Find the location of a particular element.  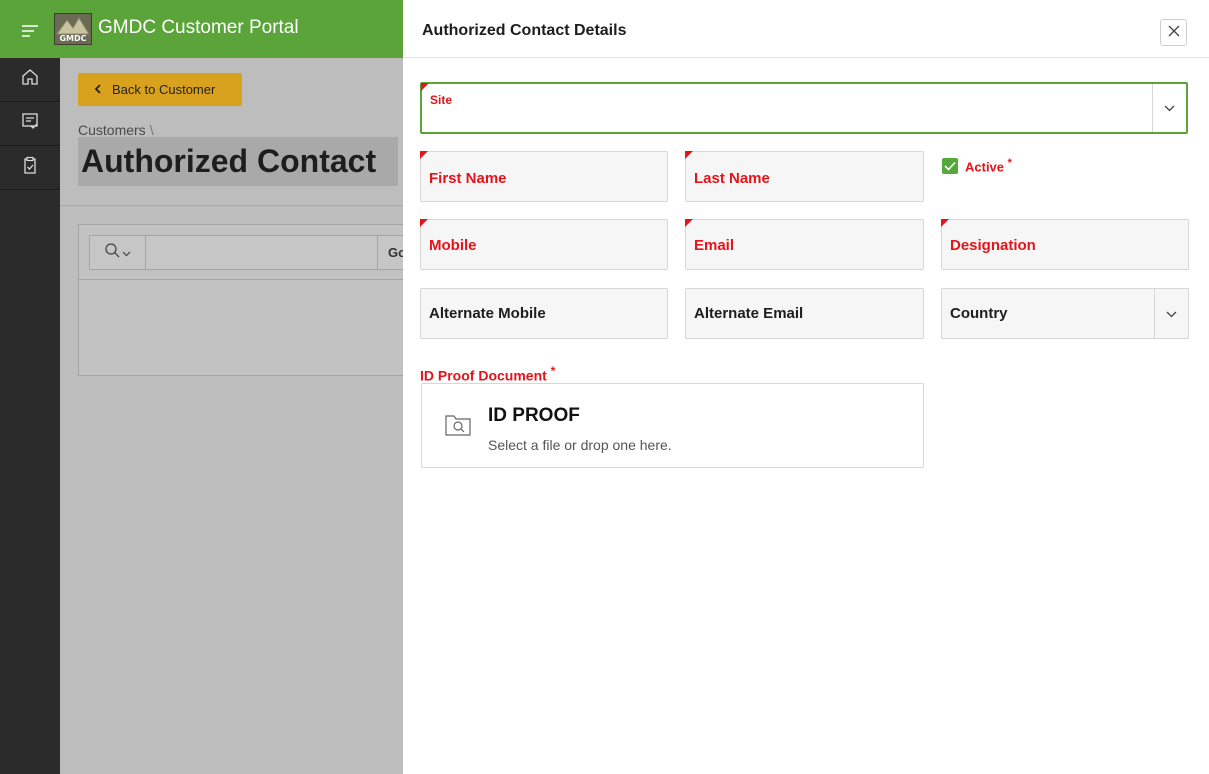

id-proof-dropzone: ID PROOF Select a file or drop one here. is located at coordinates (672, 425).